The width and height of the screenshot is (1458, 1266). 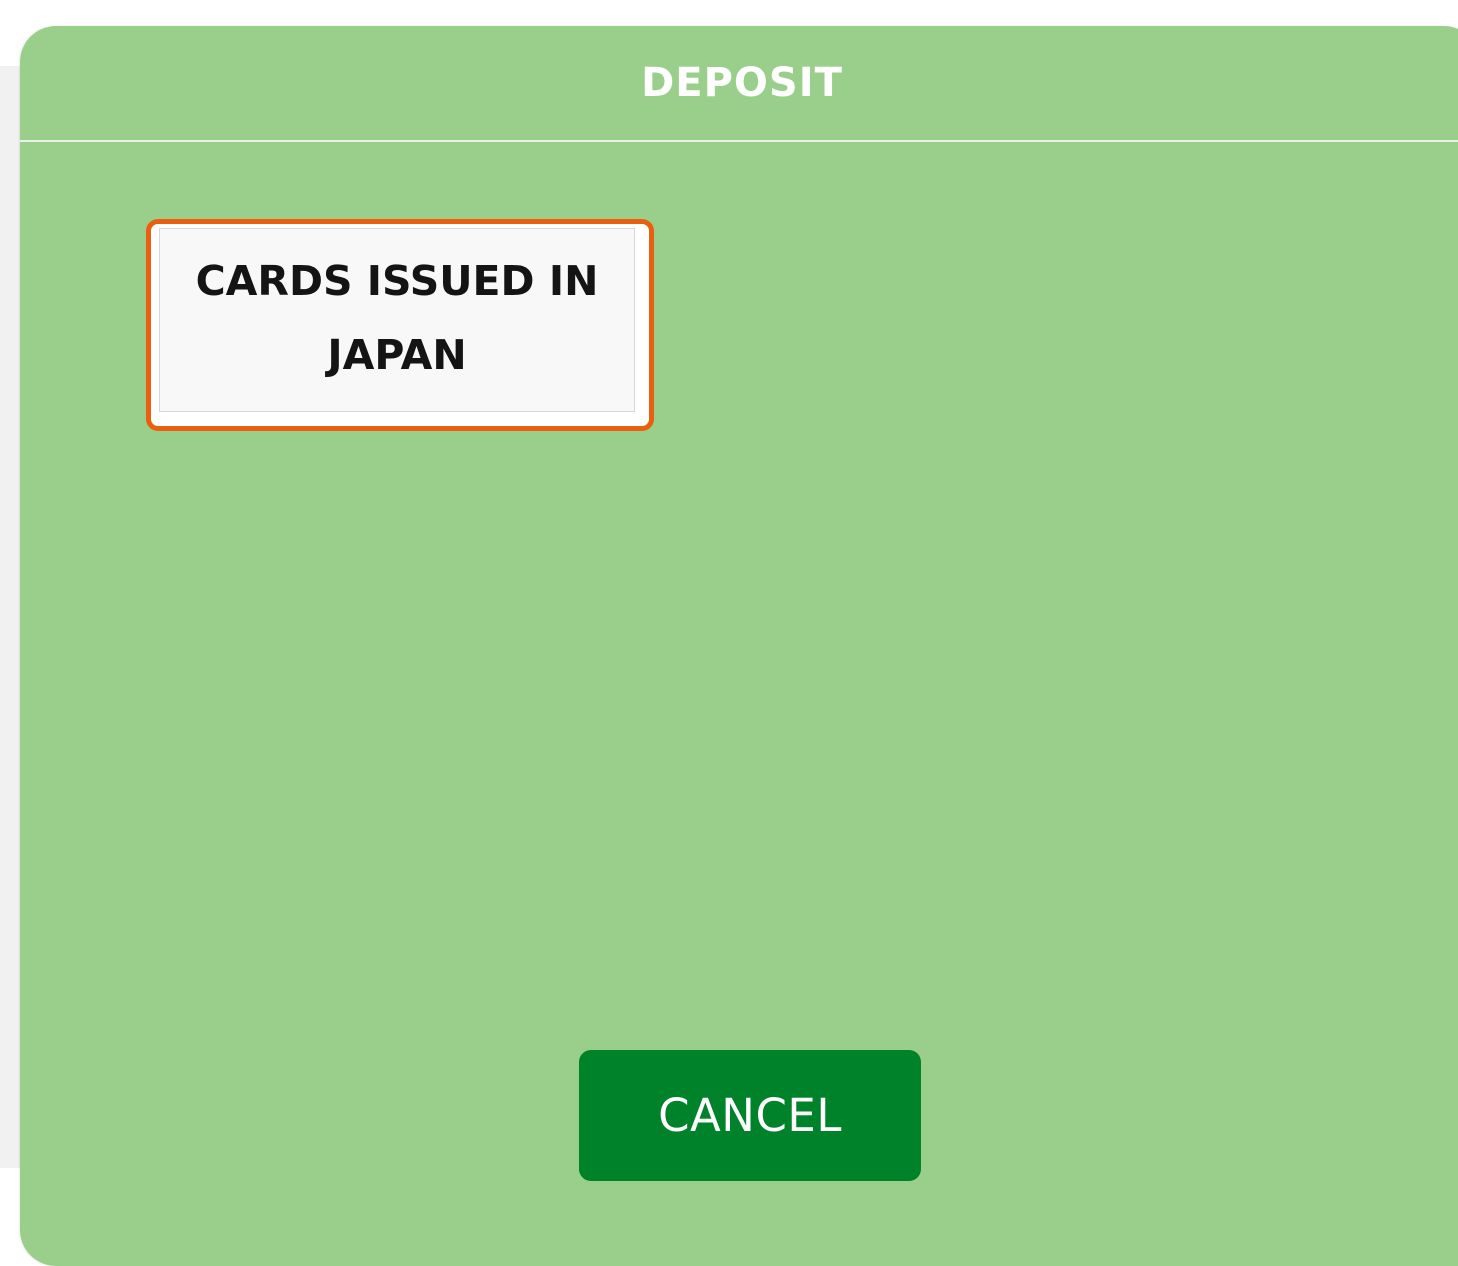 I want to click on cancel-button: CANCEL, so click(x=750, y=1115).